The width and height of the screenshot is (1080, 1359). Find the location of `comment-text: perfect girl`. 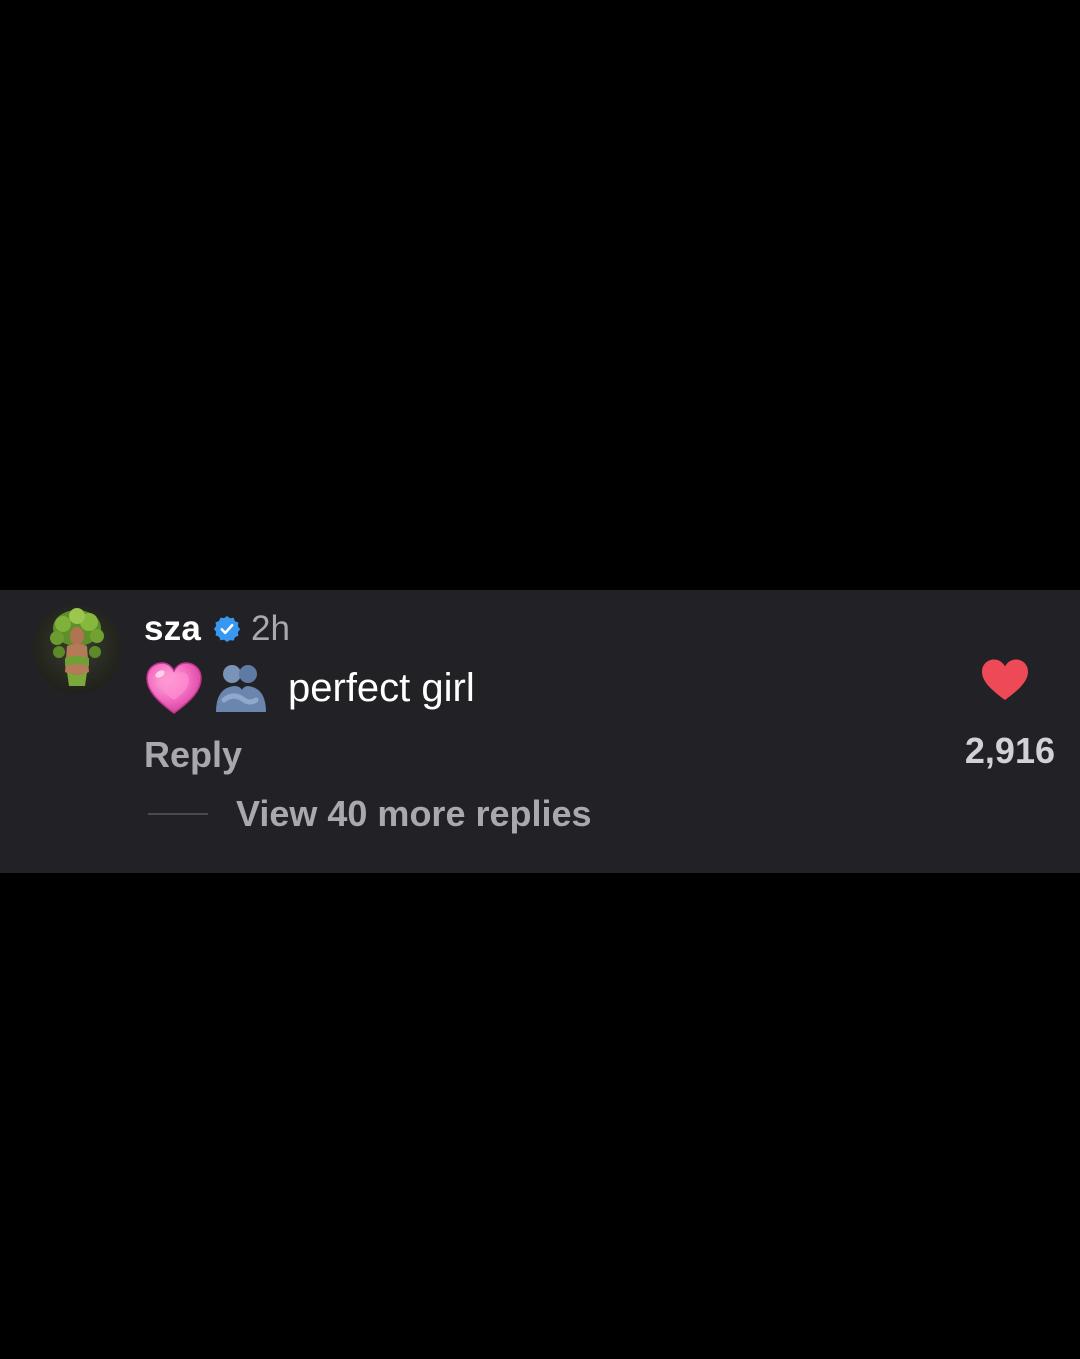

comment-text: perfect girl is located at coordinates (381, 687).